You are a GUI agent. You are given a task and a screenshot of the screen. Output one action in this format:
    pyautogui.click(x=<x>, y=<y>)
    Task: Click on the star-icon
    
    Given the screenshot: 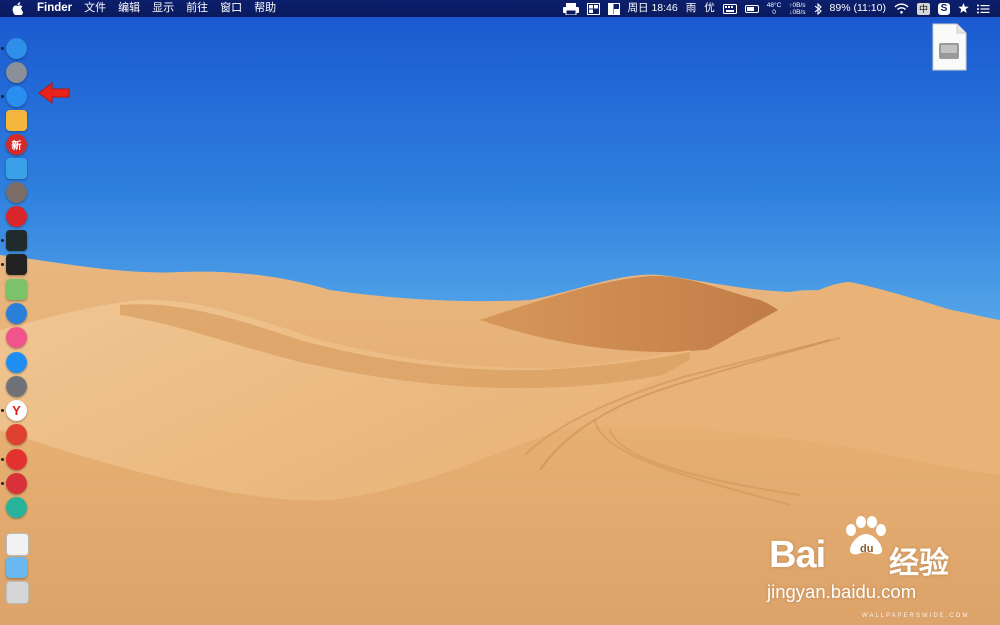 What is the action you would take?
    pyautogui.click(x=963, y=8)
    